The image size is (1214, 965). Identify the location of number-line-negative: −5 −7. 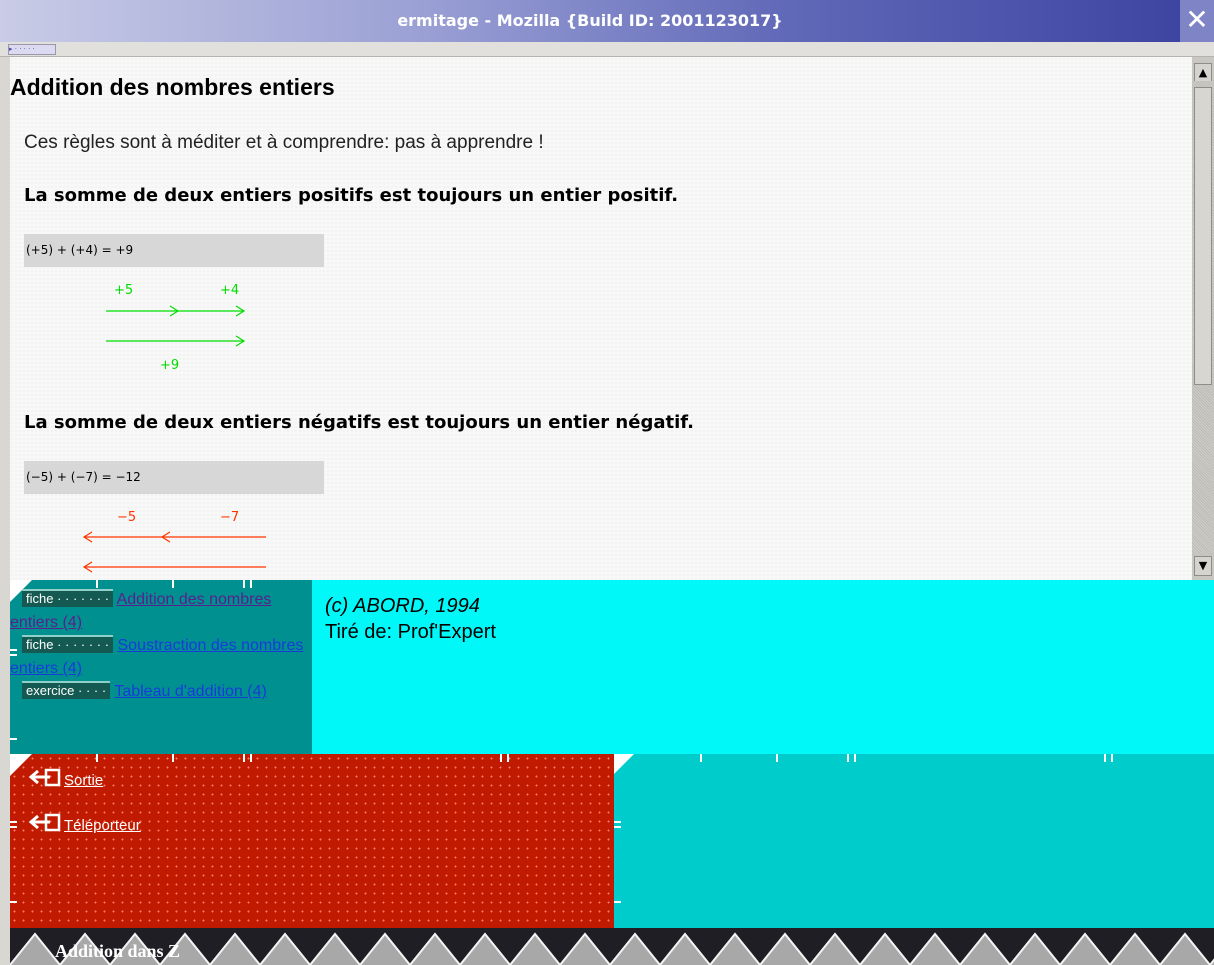
(174, 541).